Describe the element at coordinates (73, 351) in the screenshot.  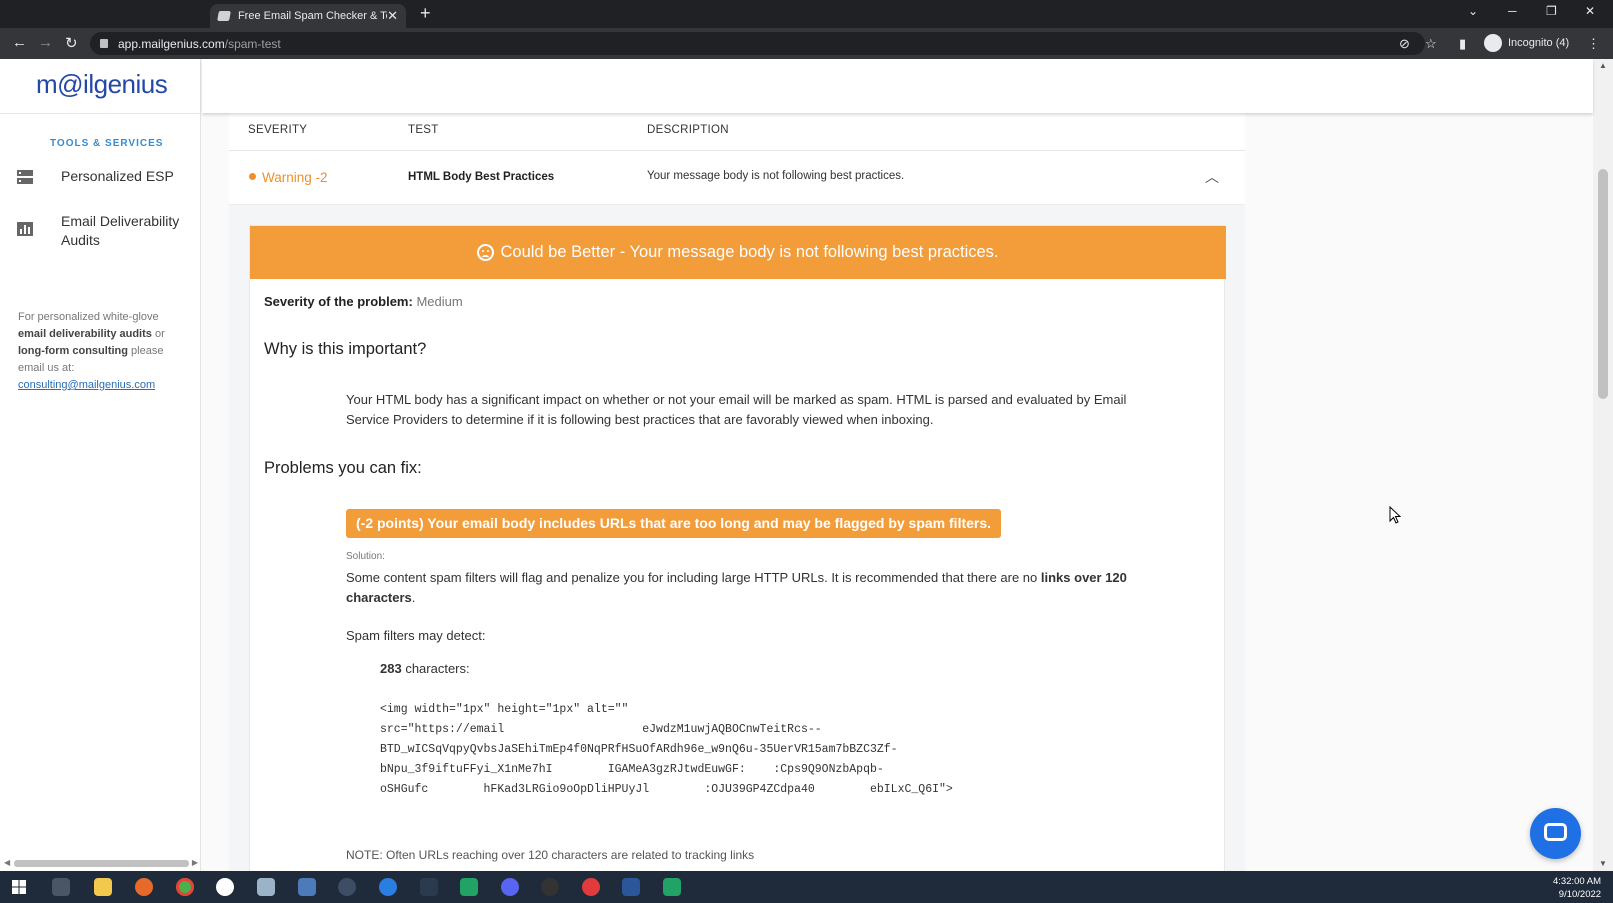
I see `note-bold: long-form consulting` at that location.